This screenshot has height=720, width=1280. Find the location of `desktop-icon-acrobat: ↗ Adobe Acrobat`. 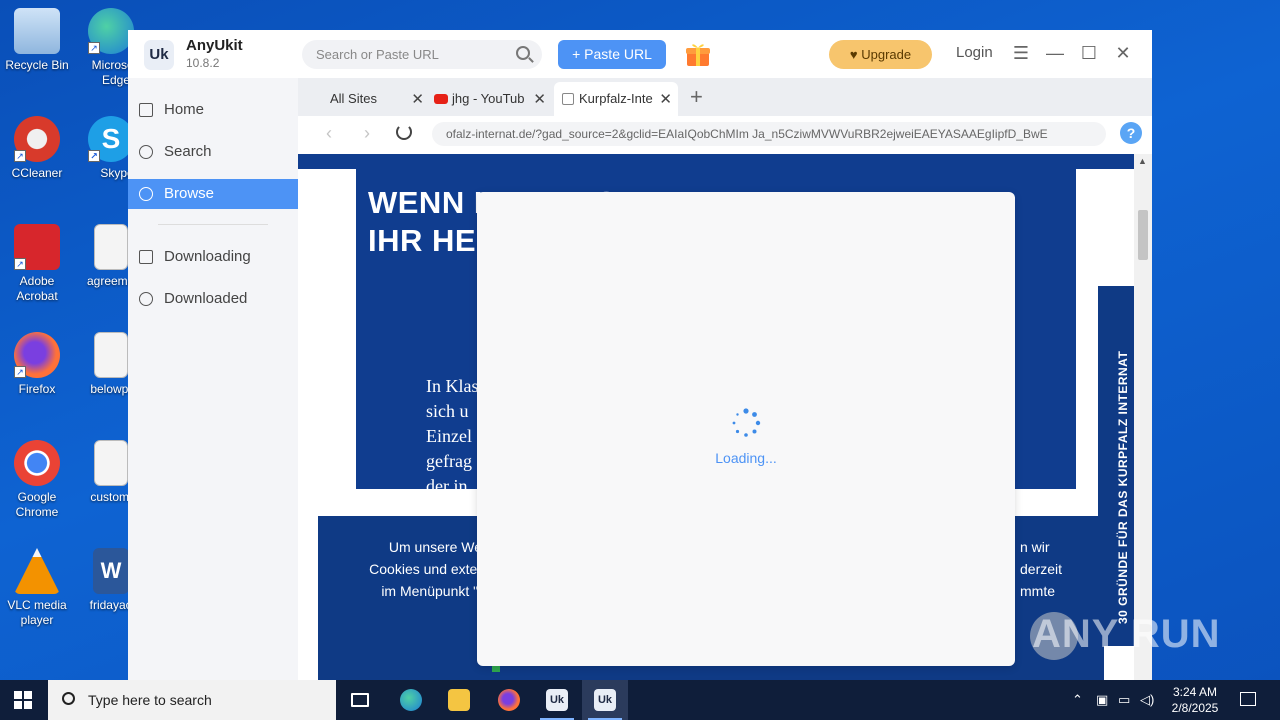

desktop-icon-acrobat: ↗ Adobe Acrobat is located at coordinates (37, 264).